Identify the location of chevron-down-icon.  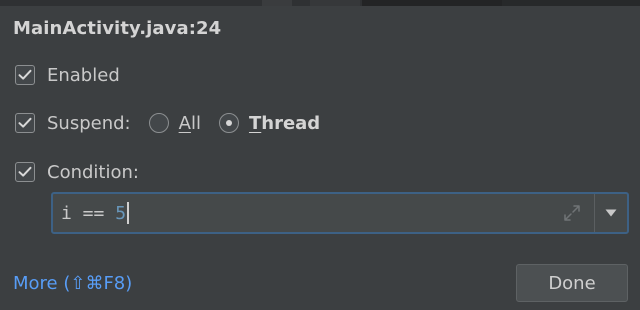
(611, 213).